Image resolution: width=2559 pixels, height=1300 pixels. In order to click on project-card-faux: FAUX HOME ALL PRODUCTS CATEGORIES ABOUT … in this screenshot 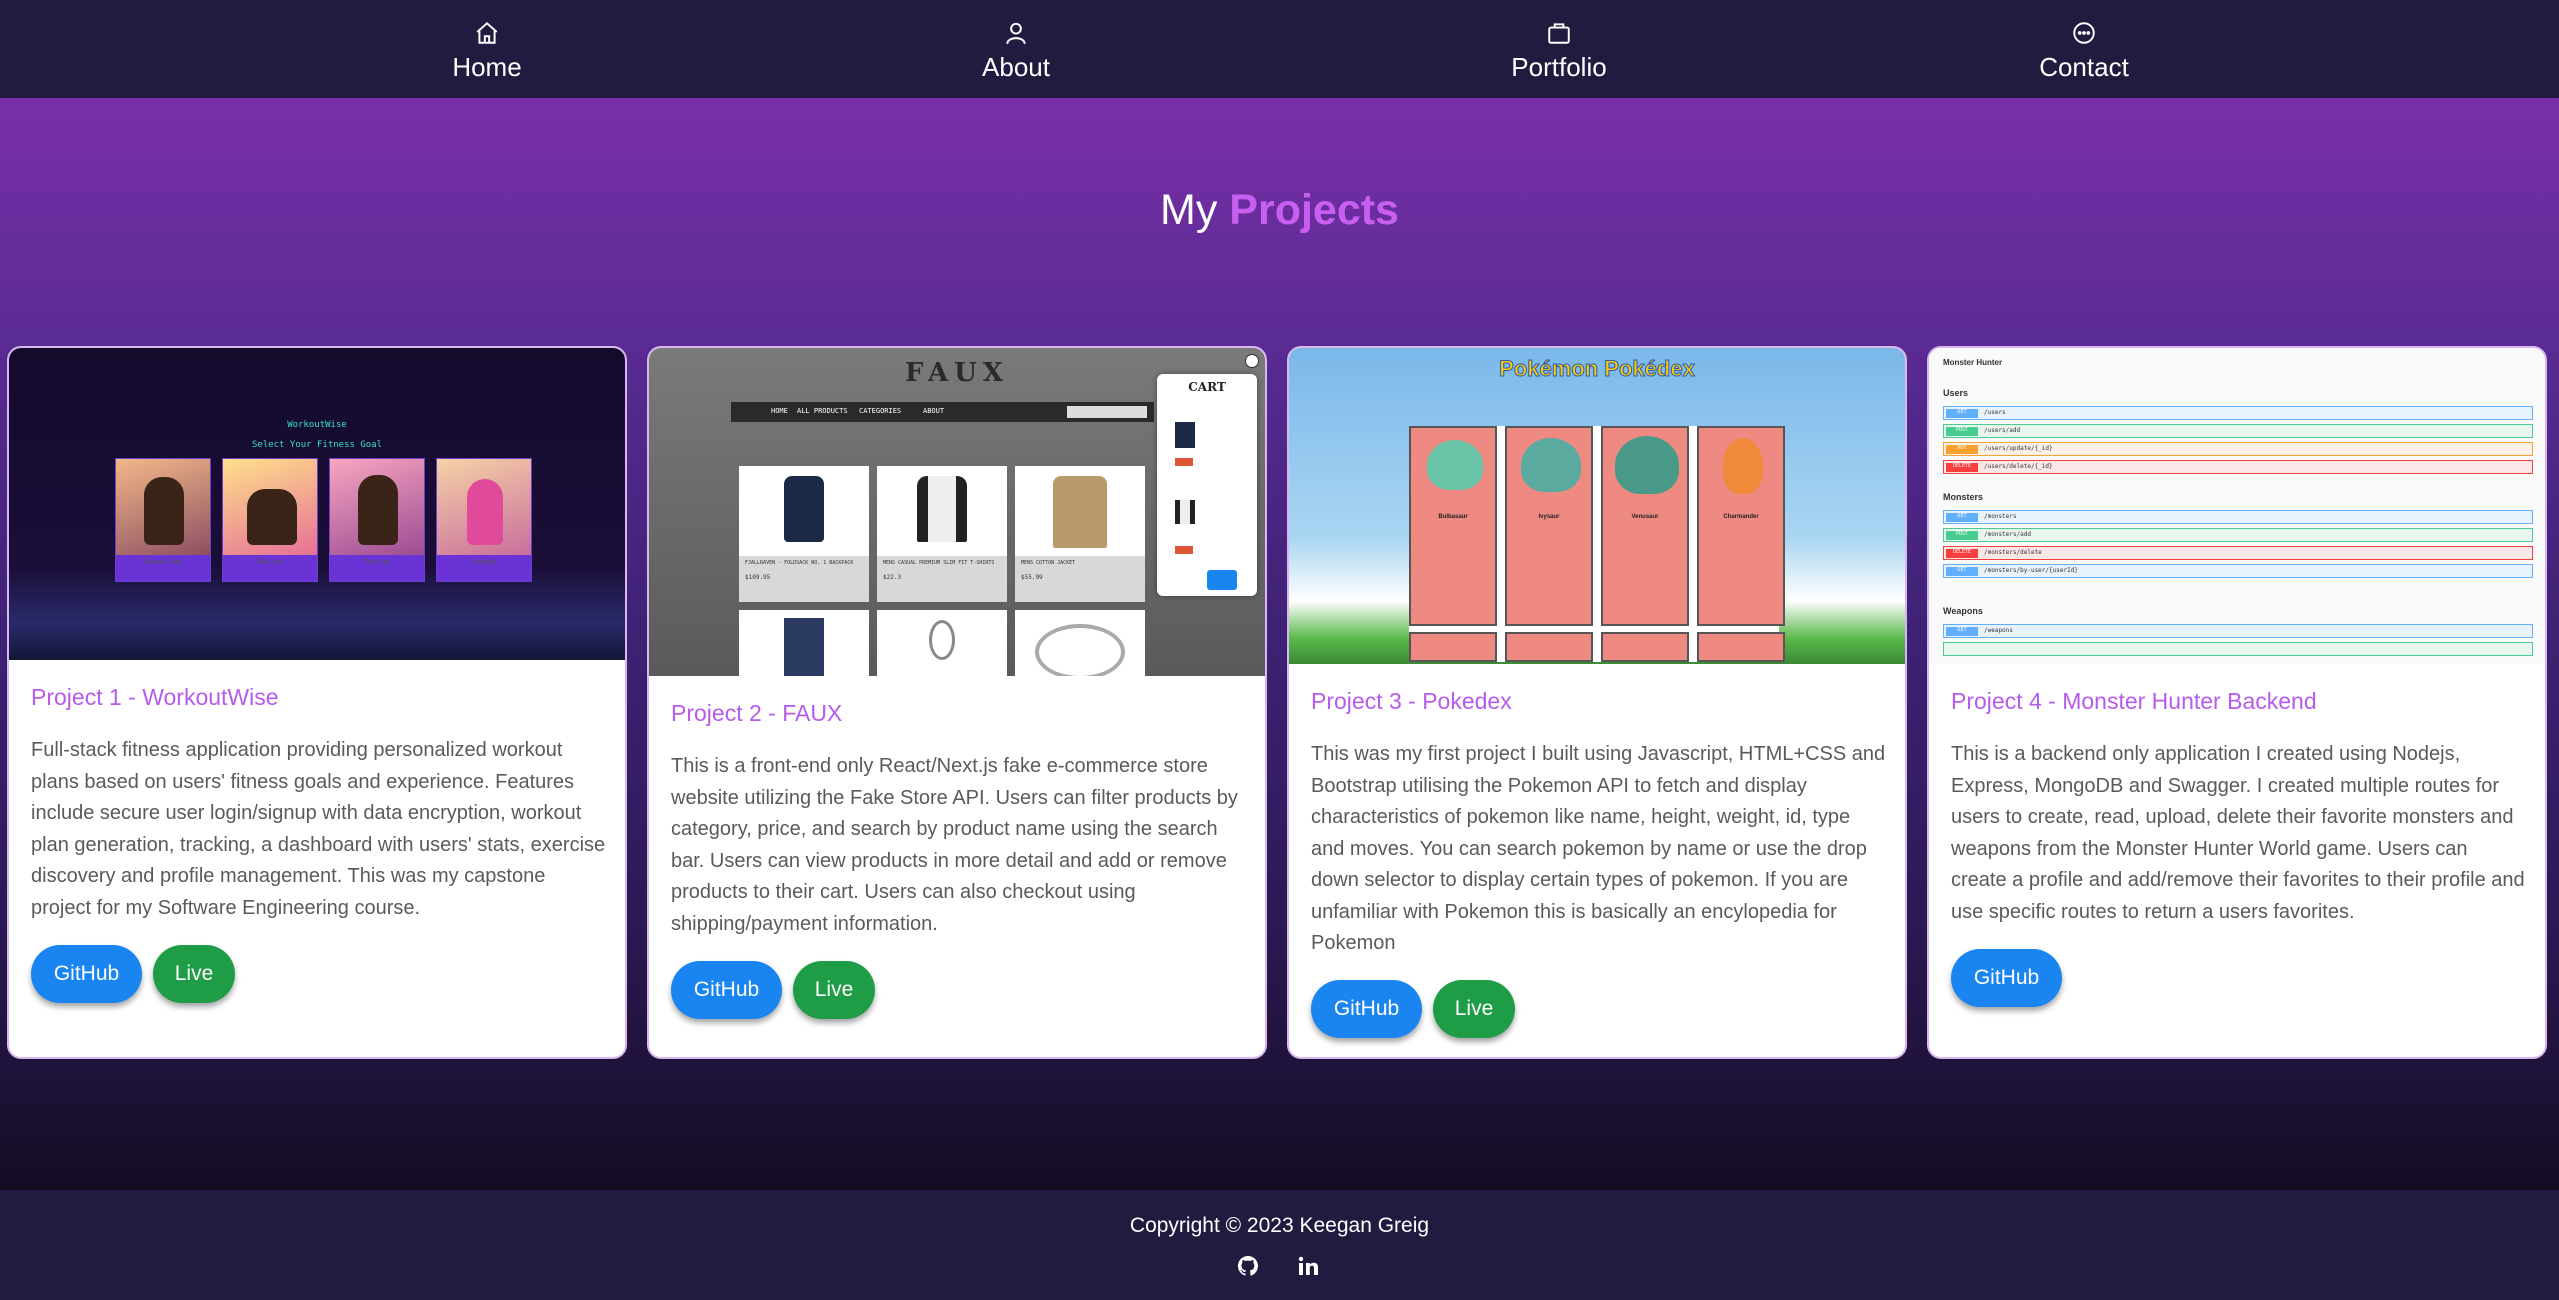, I will do `click(957, 702)`.